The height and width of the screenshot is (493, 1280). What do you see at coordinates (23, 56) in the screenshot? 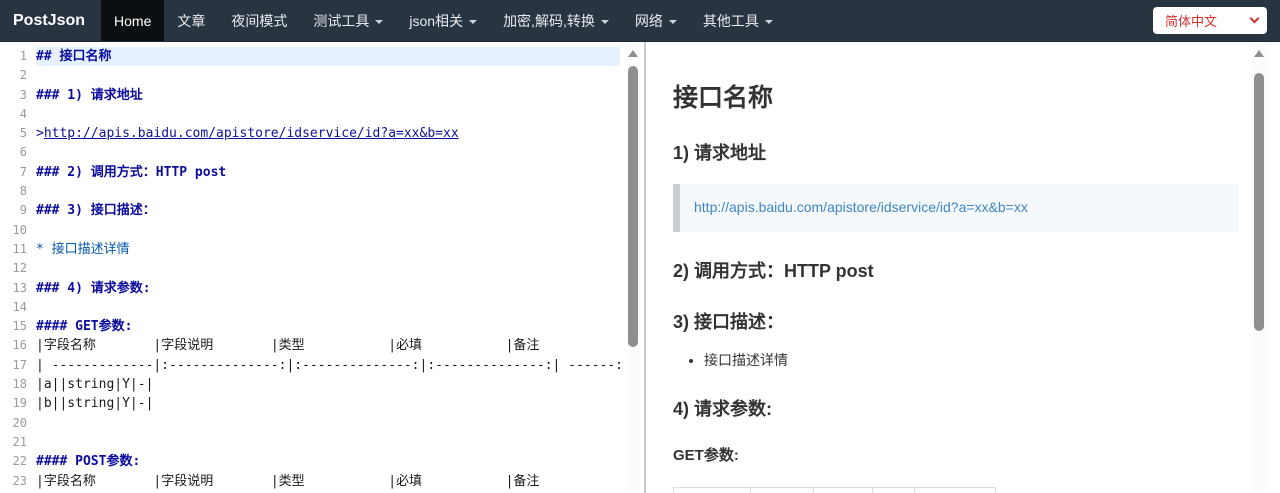
I see `line-number: 1` at bounding box center [23, 56].